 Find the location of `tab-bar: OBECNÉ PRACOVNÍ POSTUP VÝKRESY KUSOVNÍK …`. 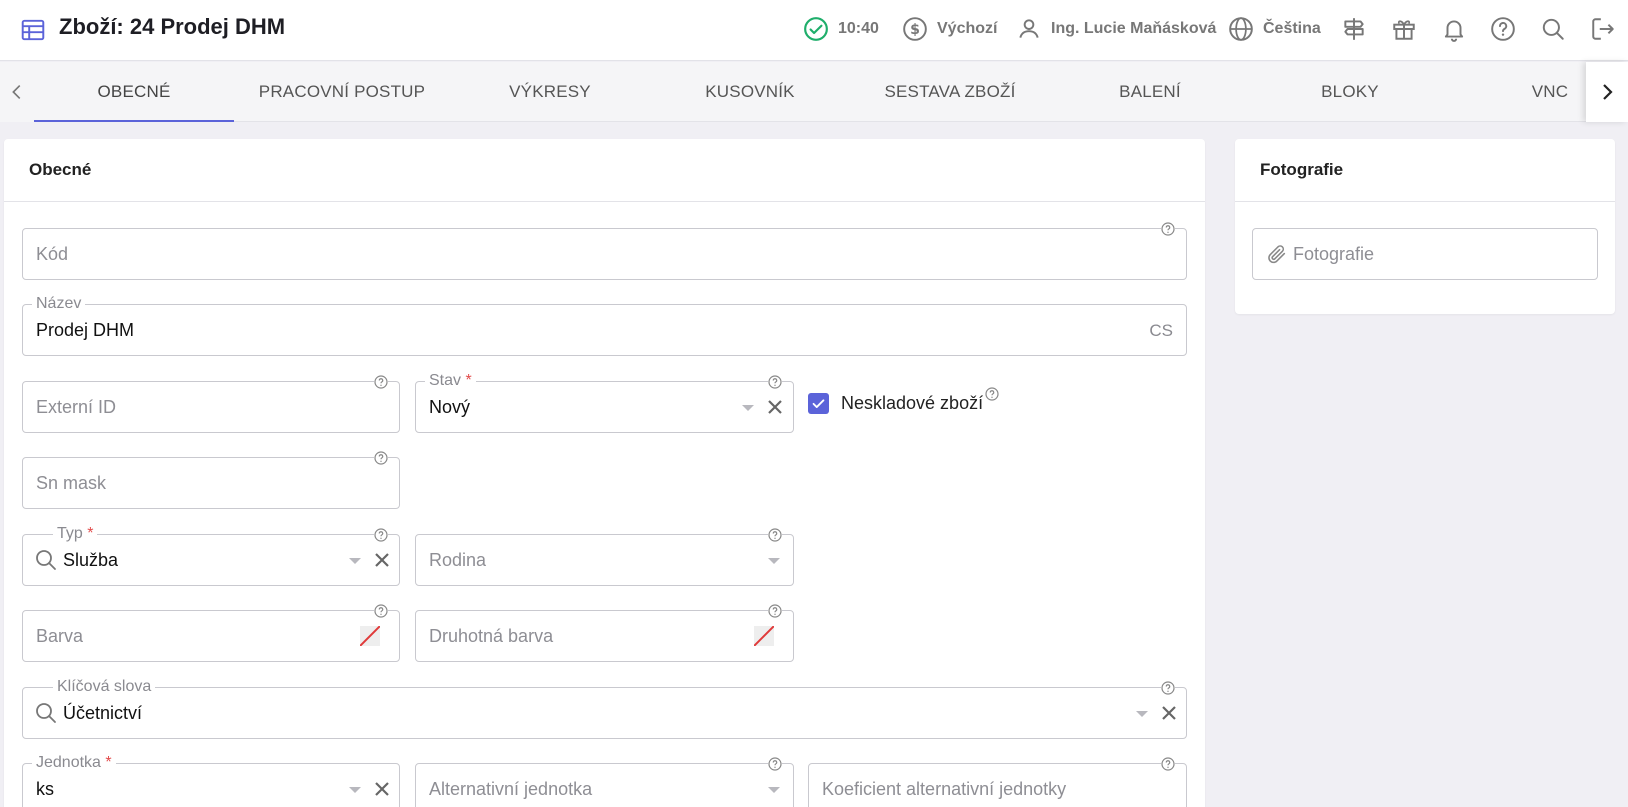

tab-bar: OBECNÉ PRACOVNÍ POSTUP VÝKRESY KUSOVNÍK … is located at coordinates (814, 92).